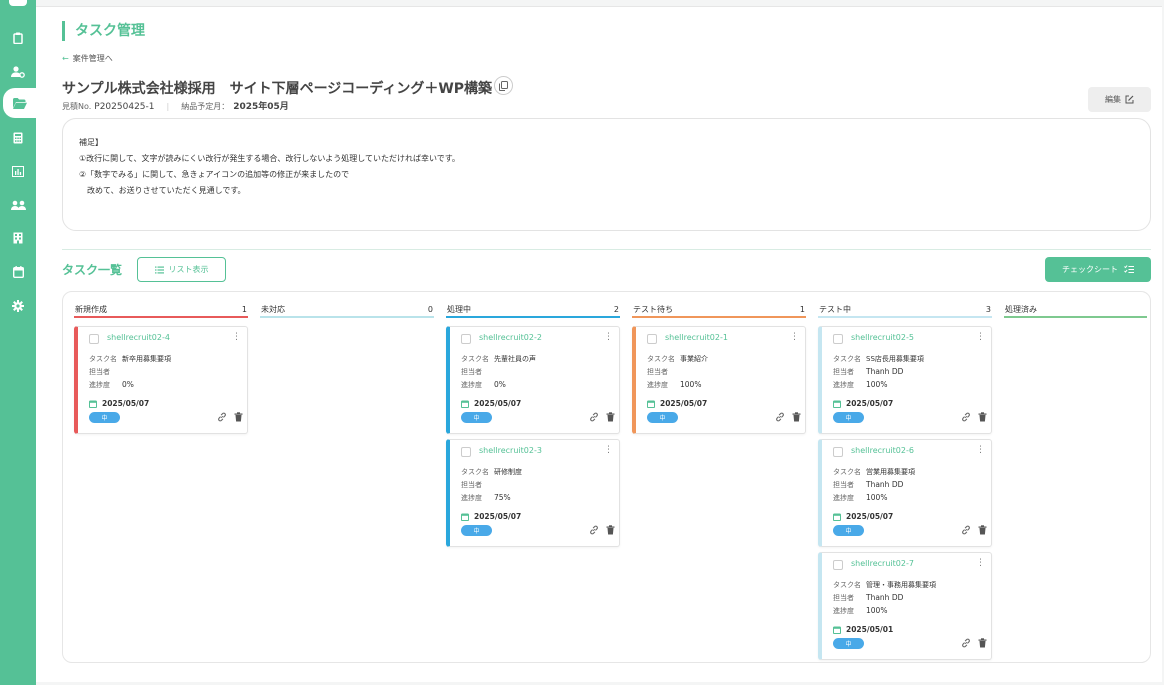 The height and width of the screenshot is (685, 1164). What do you see at coordinates (1021, 309) in the screenshot?
I see `column-name: 処理済み` at bounding box center [1021, 309].